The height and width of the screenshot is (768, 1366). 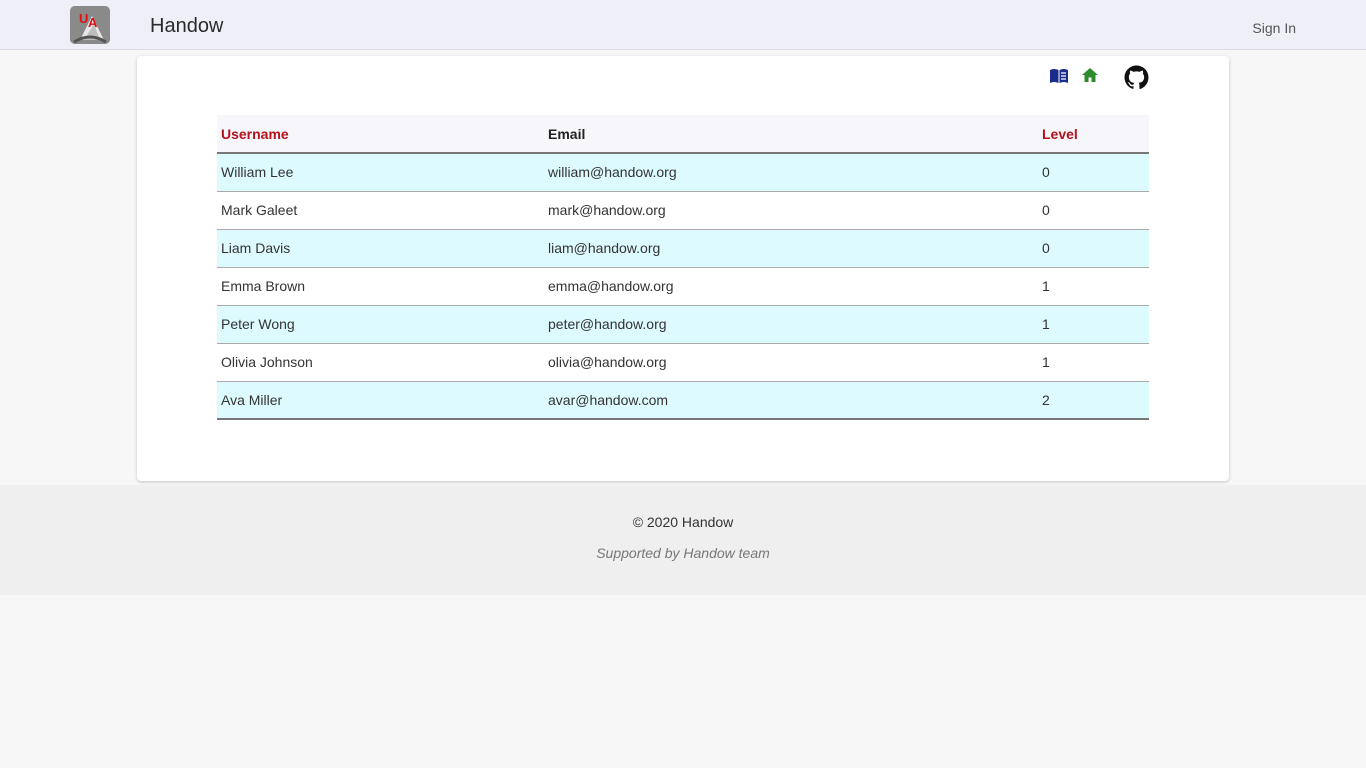 I want to click on cell-email: mark@handow.org, so click(x=791, y=210).